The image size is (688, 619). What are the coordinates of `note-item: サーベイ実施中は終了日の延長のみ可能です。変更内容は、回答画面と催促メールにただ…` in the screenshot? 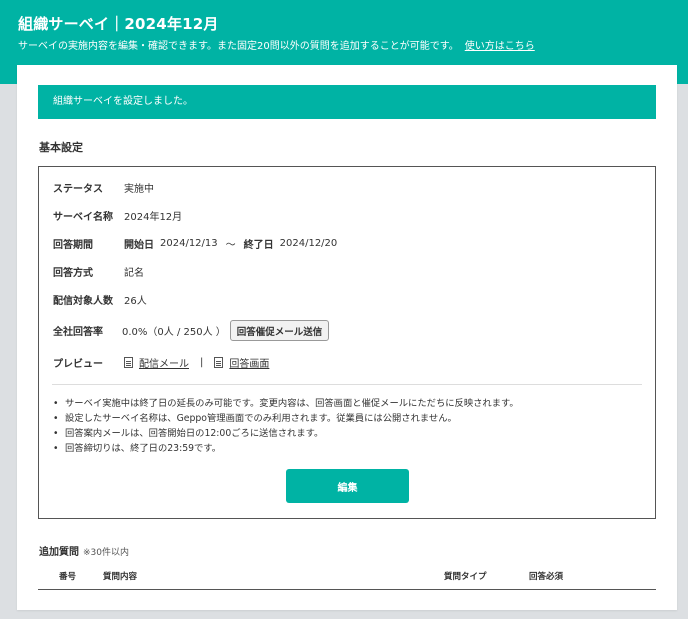 It's located at (286, 403).